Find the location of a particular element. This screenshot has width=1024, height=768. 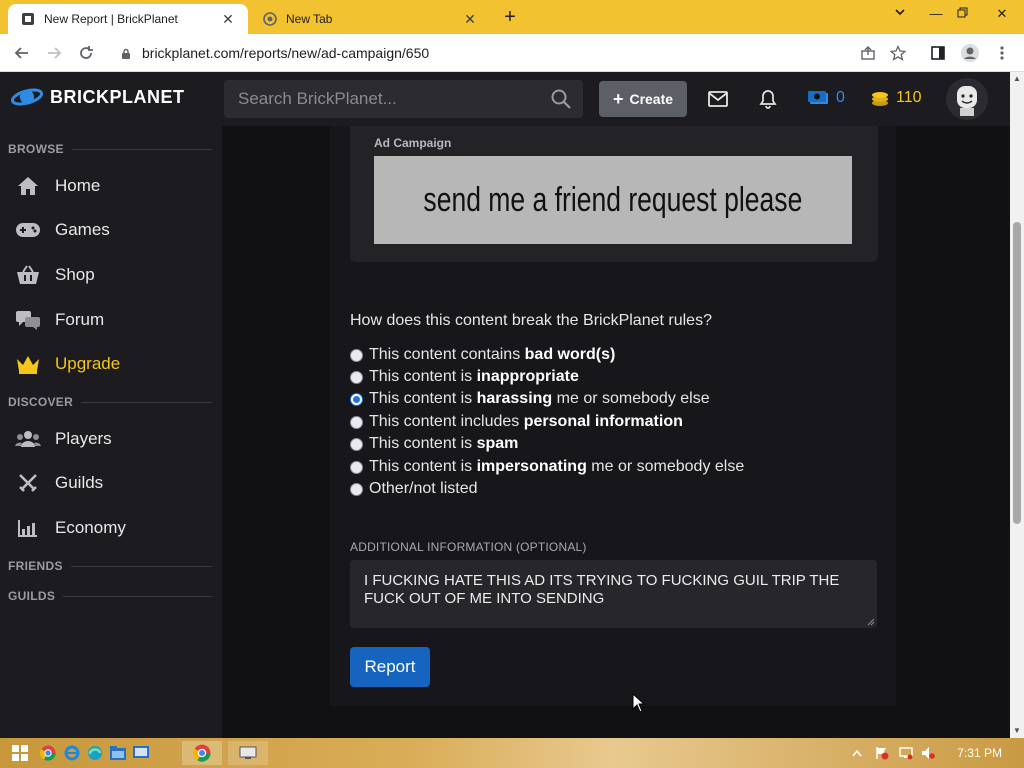

home-icon is located at coordinates (28, 186).